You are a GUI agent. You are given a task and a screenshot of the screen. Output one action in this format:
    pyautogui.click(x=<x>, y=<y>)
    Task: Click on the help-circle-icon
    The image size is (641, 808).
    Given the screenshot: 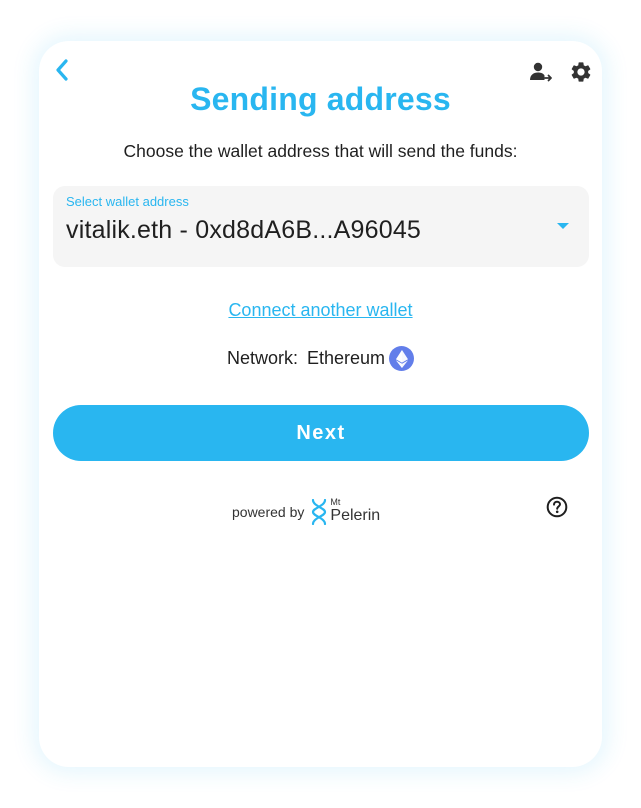 What is the action you would take?
    pyautogui.click(x=557, y=507)
    